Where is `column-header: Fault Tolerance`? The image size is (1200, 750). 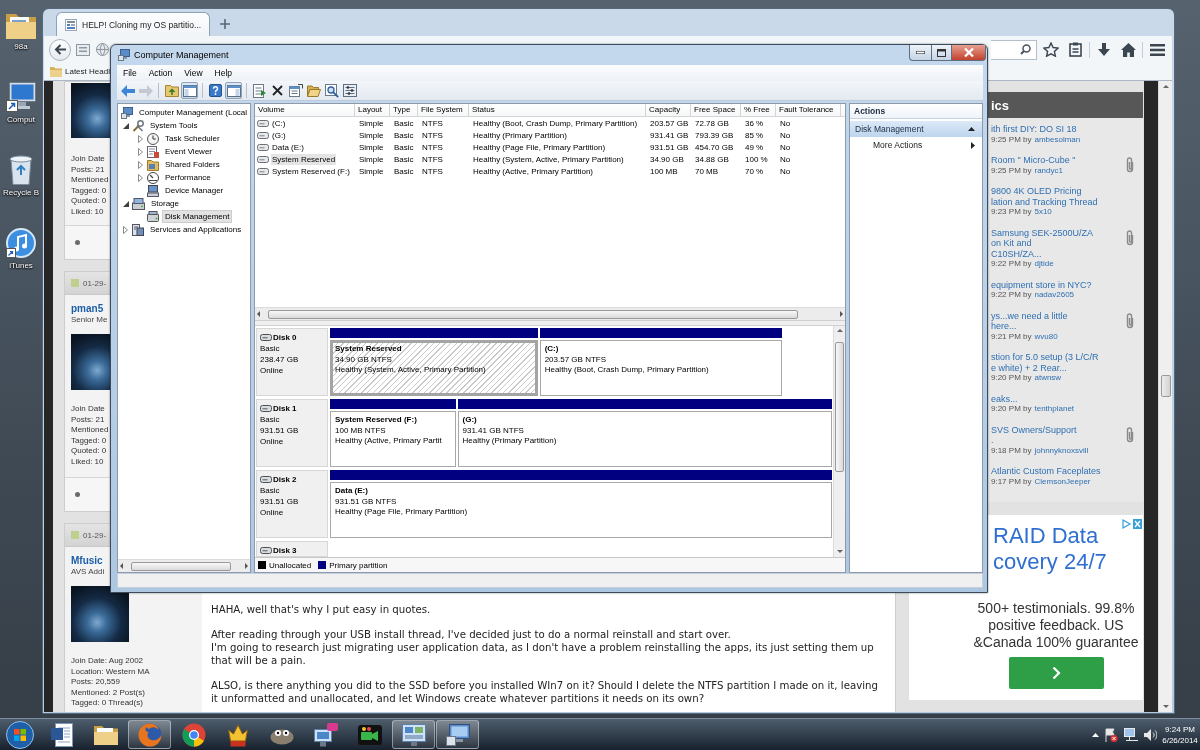
column-header: Fault Tolerance is located at coordinates (808, 110).